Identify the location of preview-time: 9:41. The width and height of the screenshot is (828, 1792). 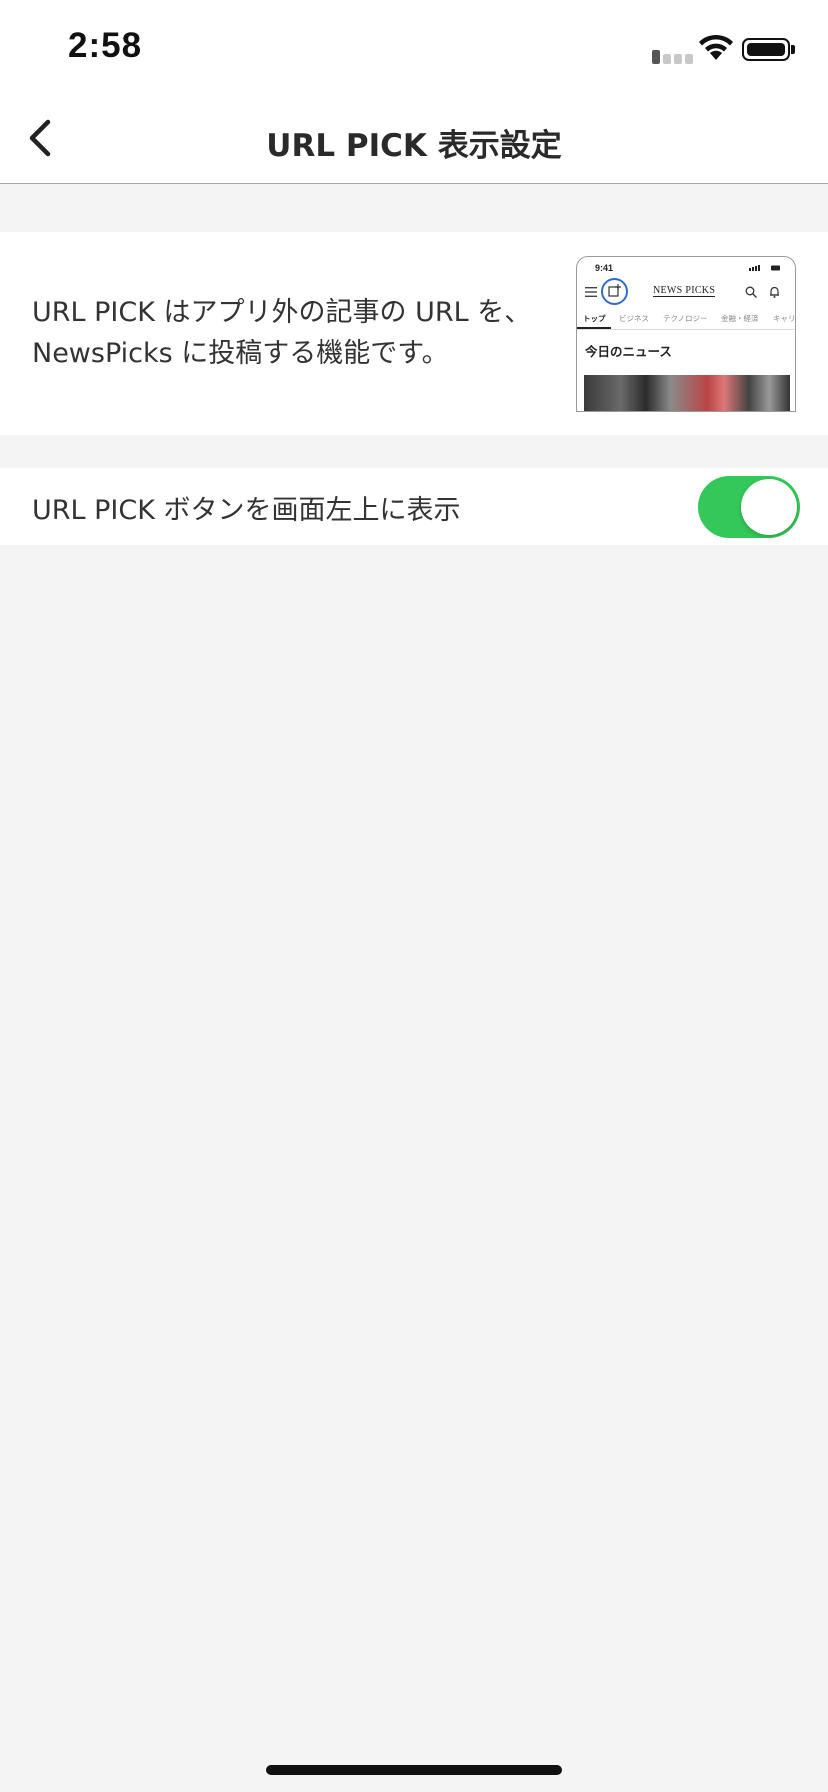
(604, 268).